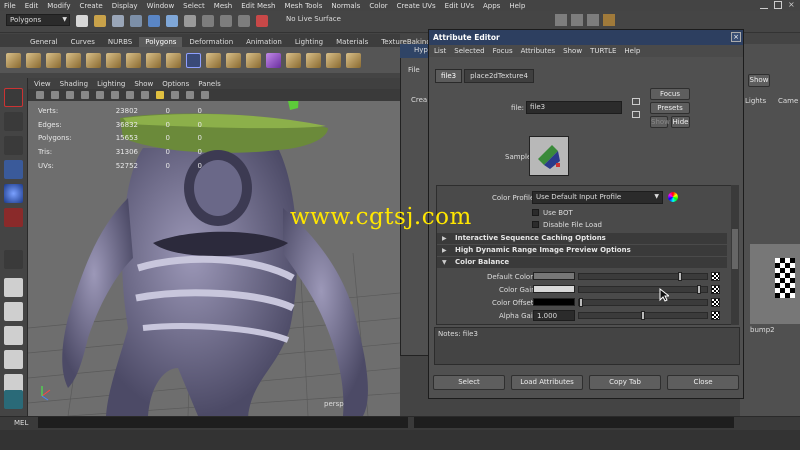  What do you see at coordinates (554, 315) in the screenshot?
I see `alpha-gain-field: 1.000` at bounding box center [554, 315].